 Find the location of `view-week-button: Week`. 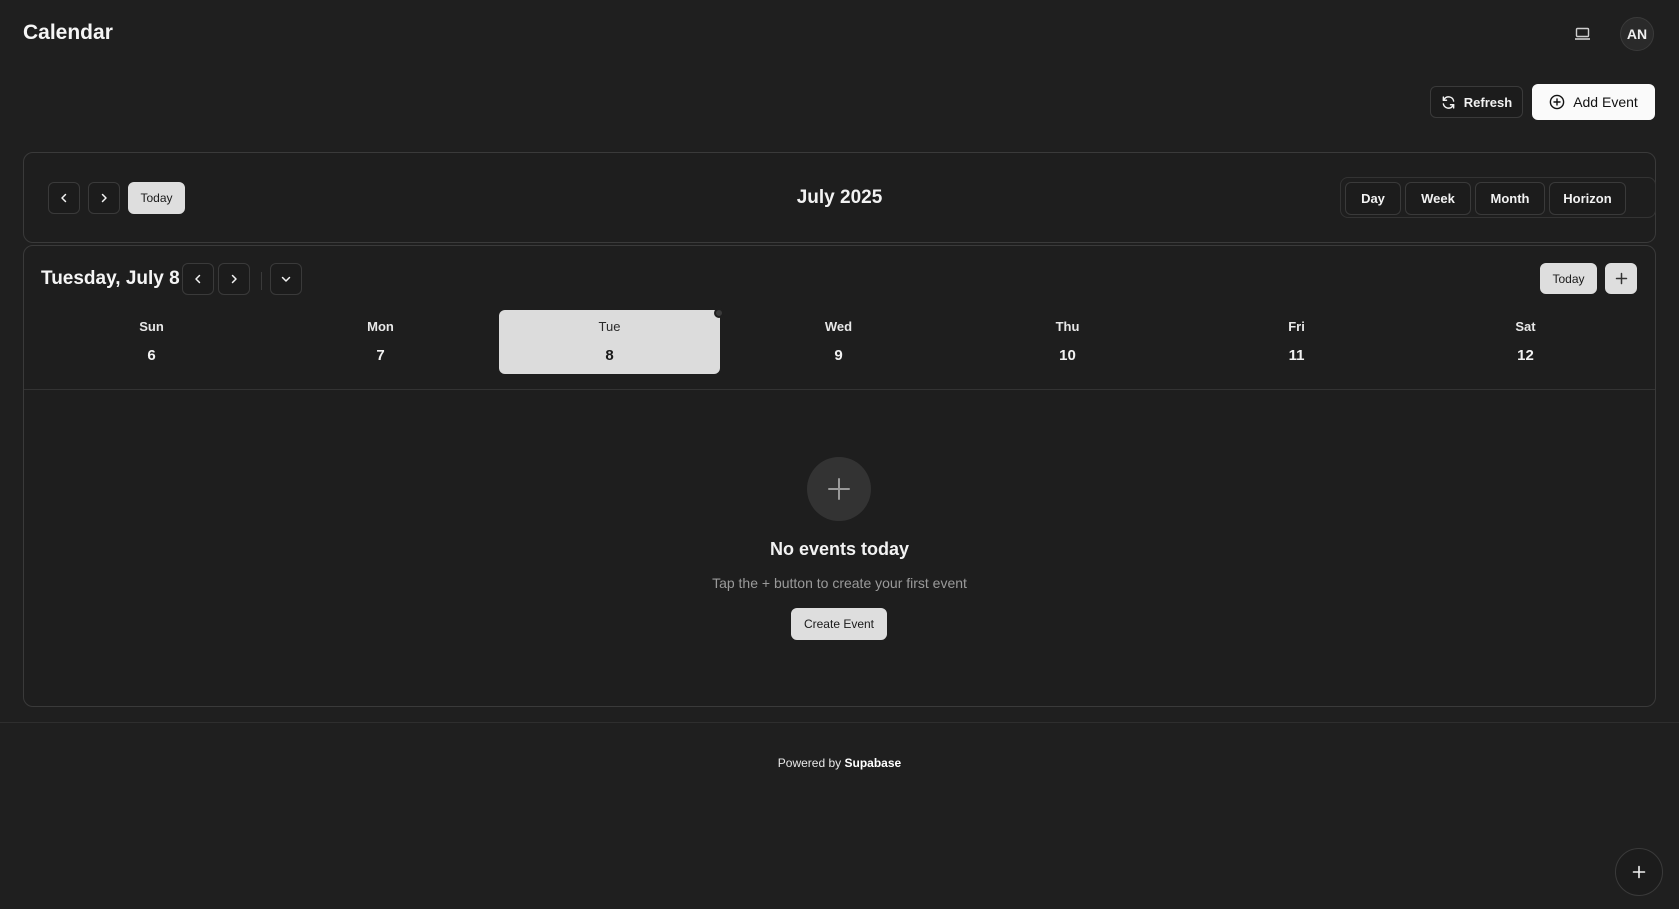

view-week-button: Week is located at coordinates (1438, 198).